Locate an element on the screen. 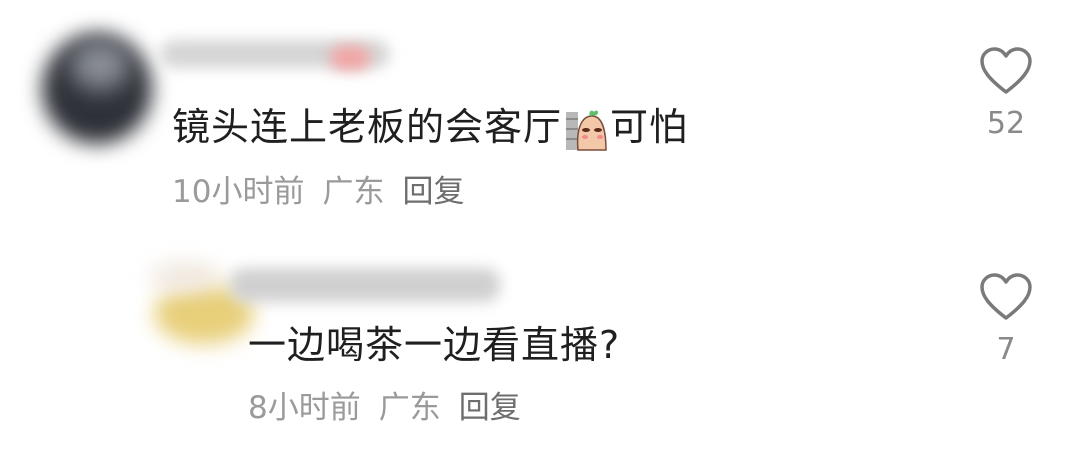 The width and height of the screenshot is (1080, 468). like-count: 7 is located at coordinates (1006, 349).